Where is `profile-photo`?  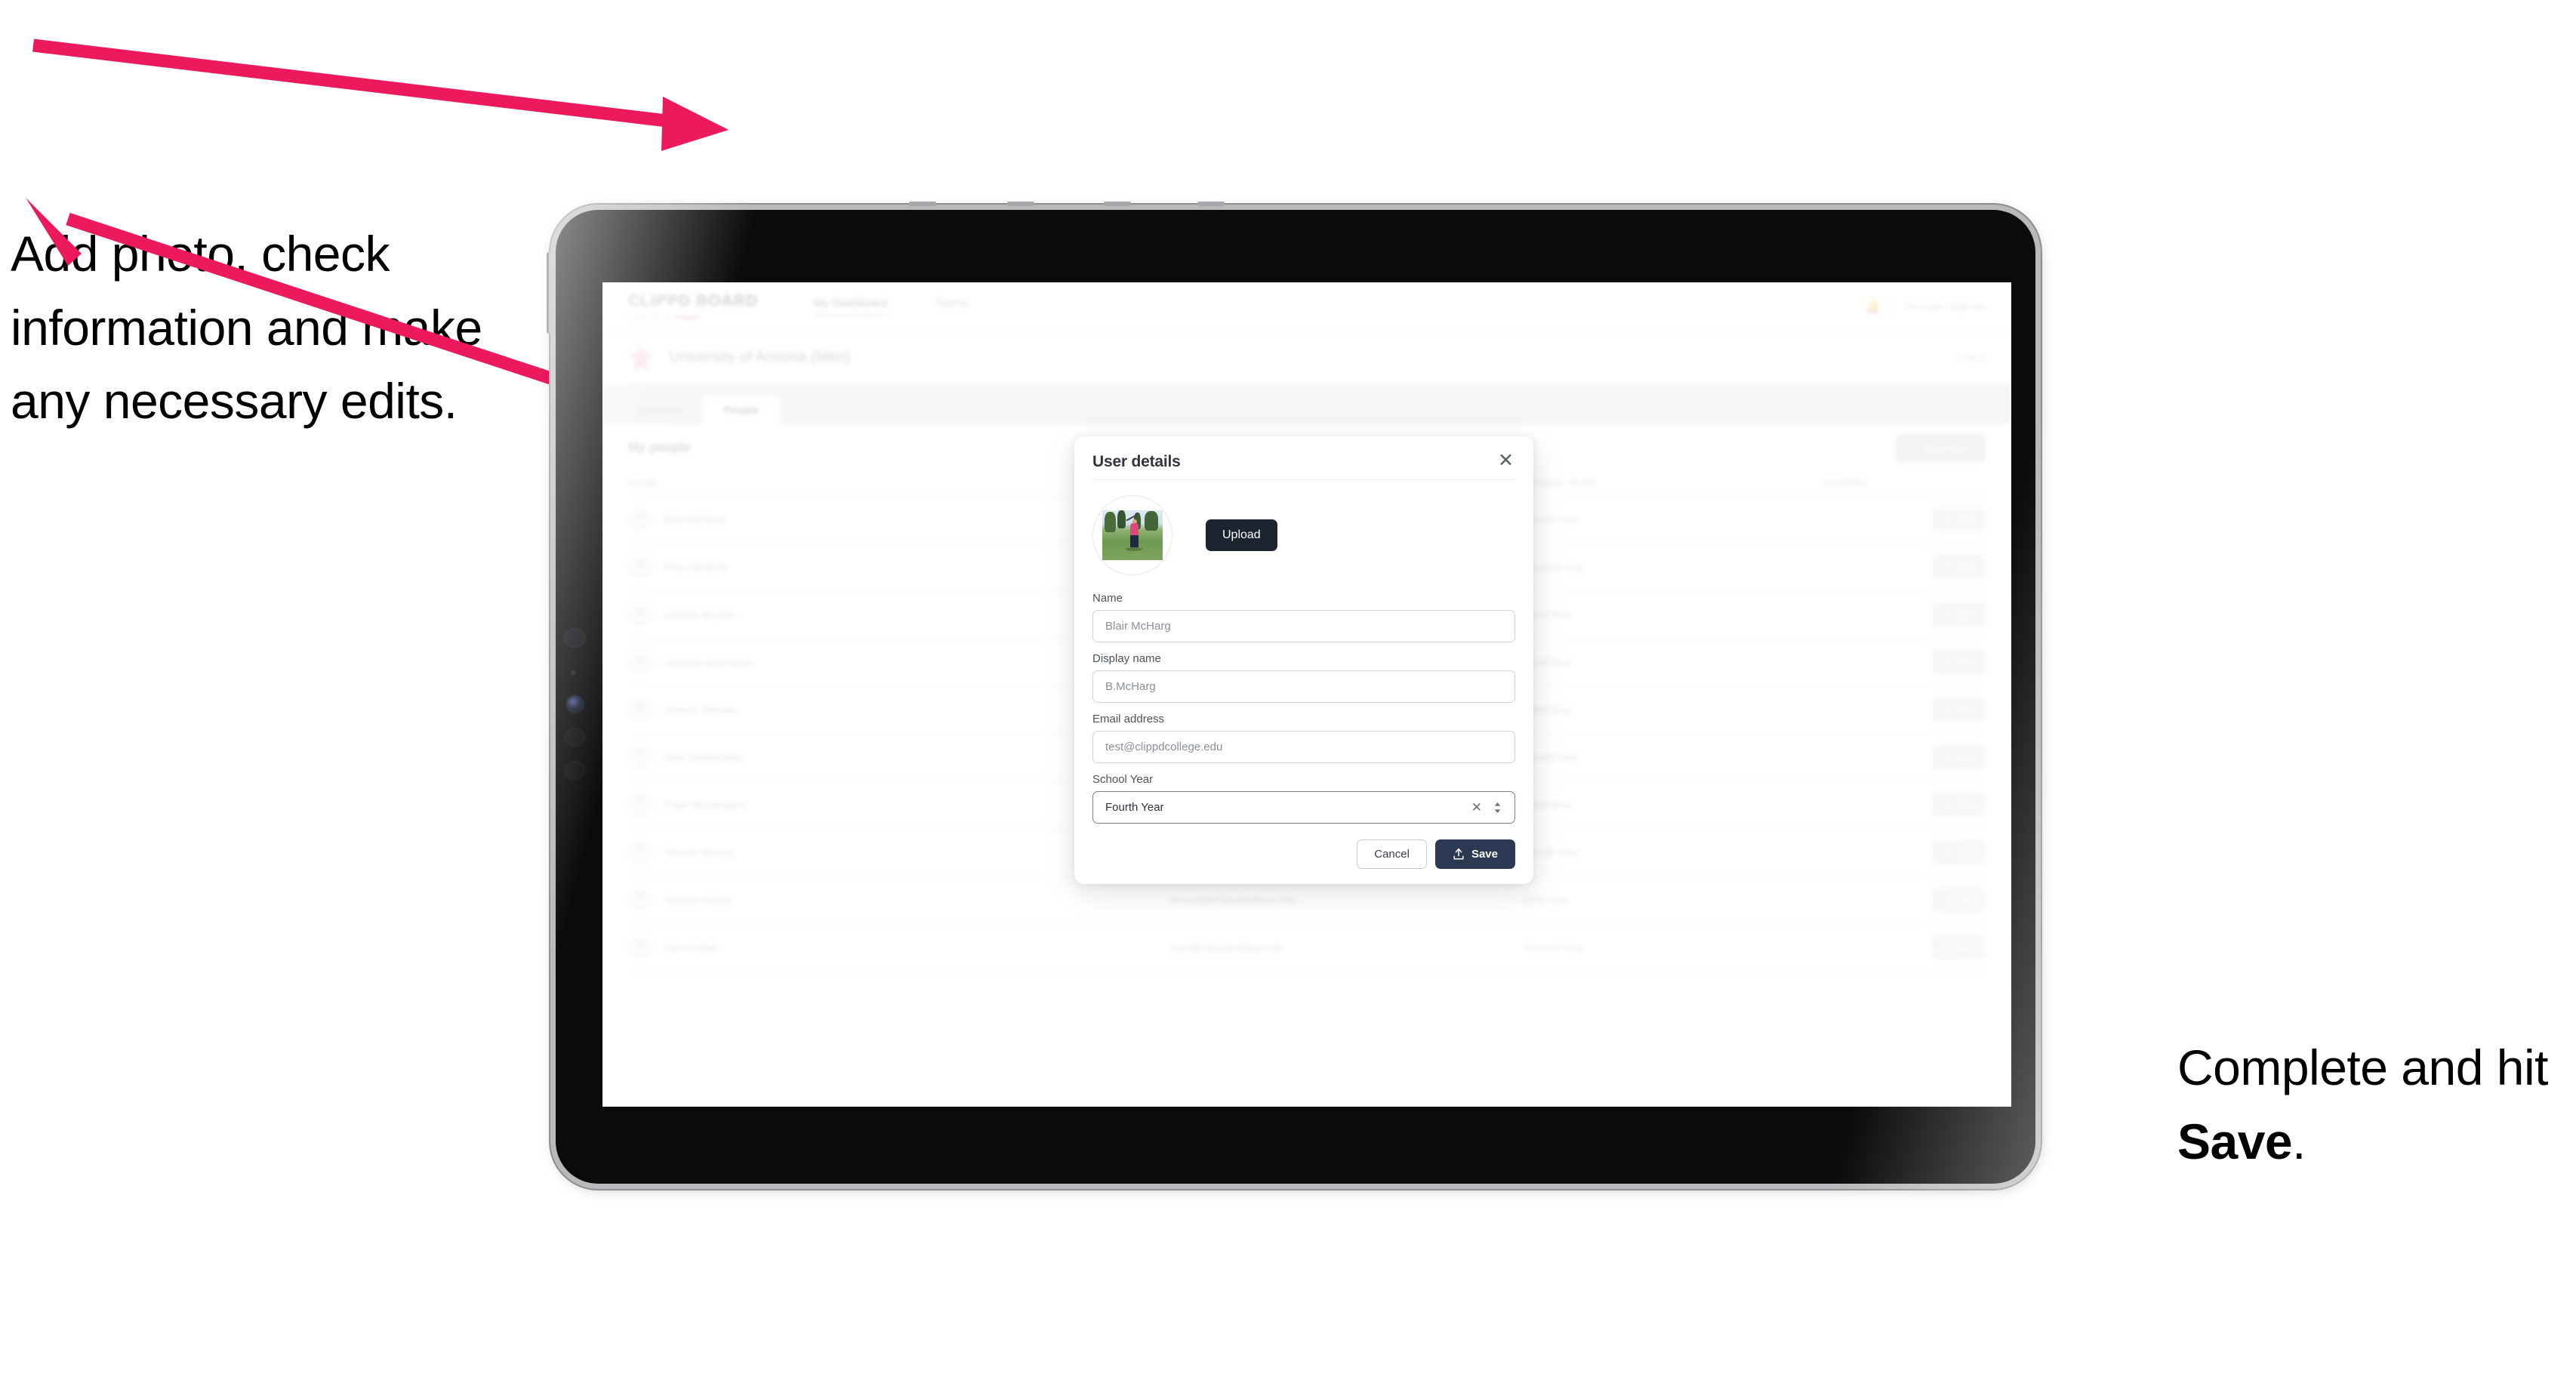 profile-photo is located at coordinates (1132, 535).